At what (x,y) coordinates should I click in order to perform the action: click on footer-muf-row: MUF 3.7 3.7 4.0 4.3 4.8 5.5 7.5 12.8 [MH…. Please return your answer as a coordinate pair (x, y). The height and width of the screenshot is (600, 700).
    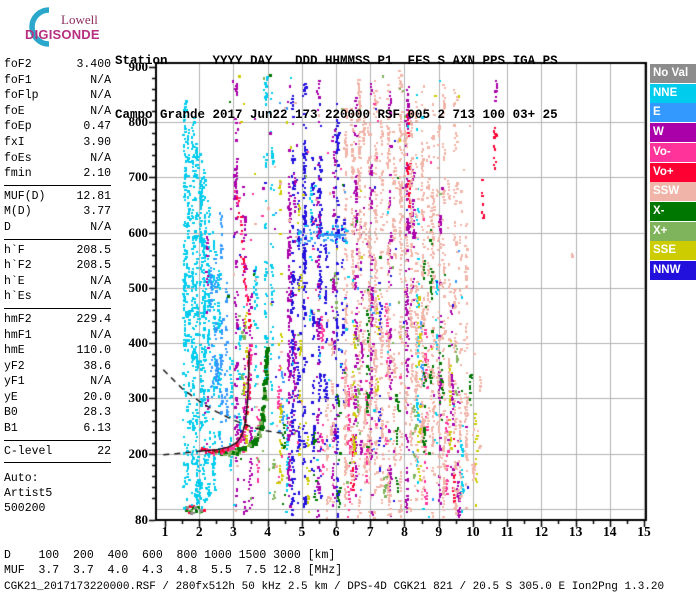
    Looking at the image, I should click on (173, 570).